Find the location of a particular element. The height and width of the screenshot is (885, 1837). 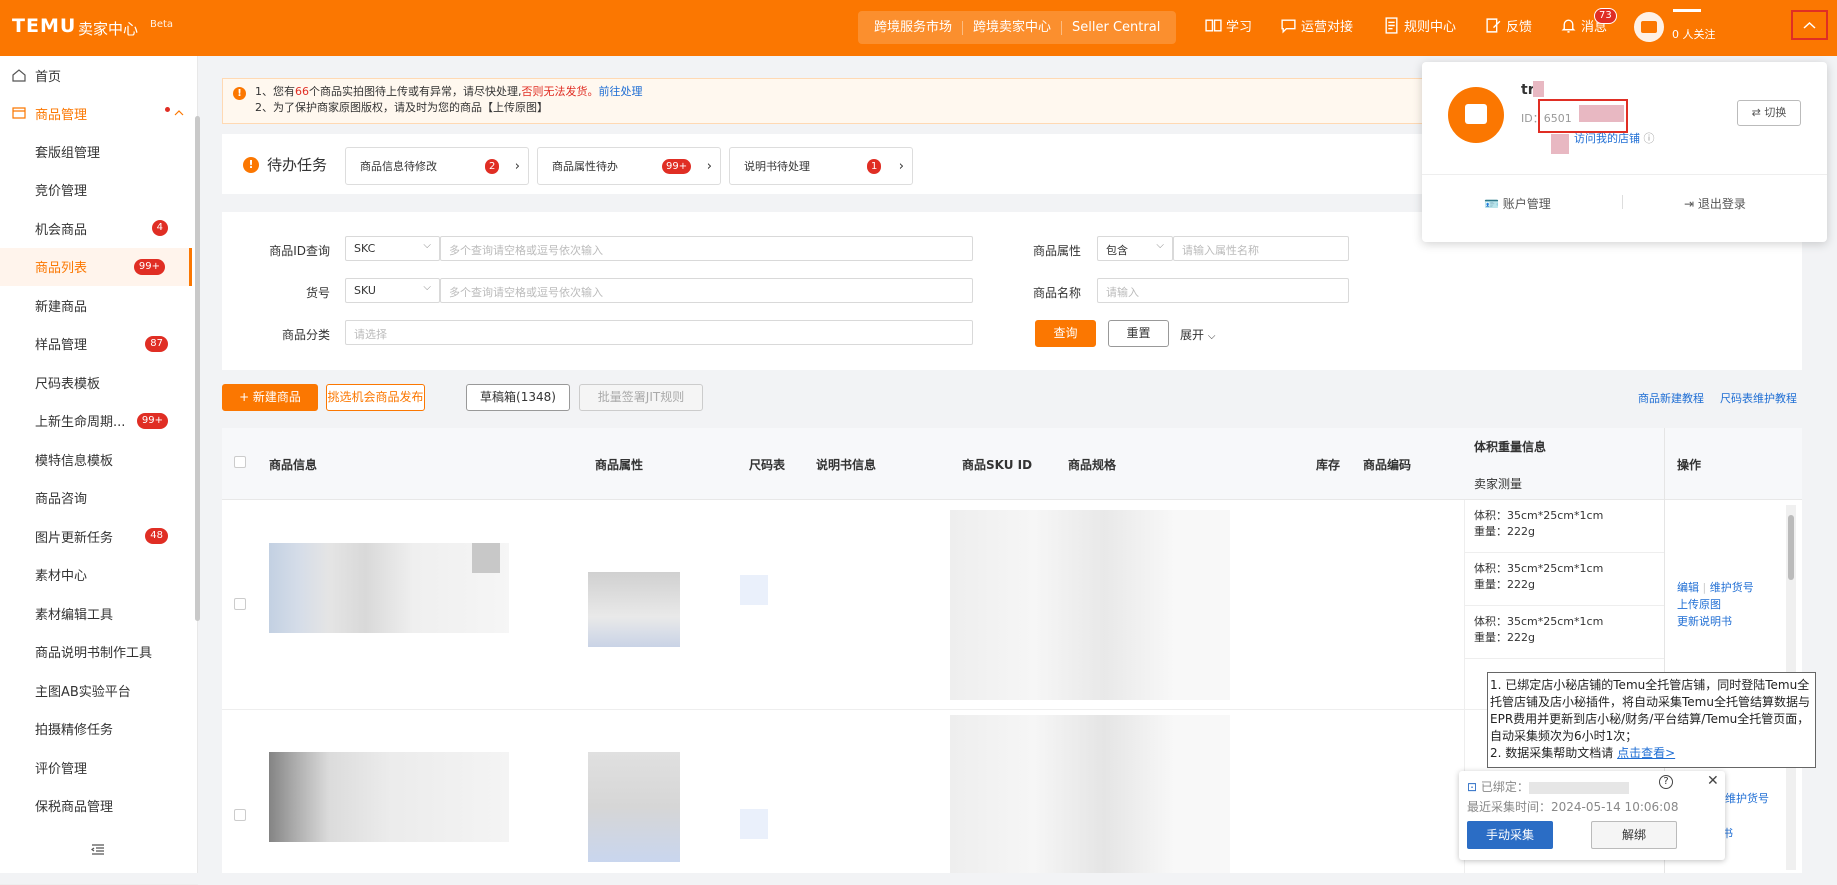

nav-ops: 运营对接 is located at coordinates (1316, 25).